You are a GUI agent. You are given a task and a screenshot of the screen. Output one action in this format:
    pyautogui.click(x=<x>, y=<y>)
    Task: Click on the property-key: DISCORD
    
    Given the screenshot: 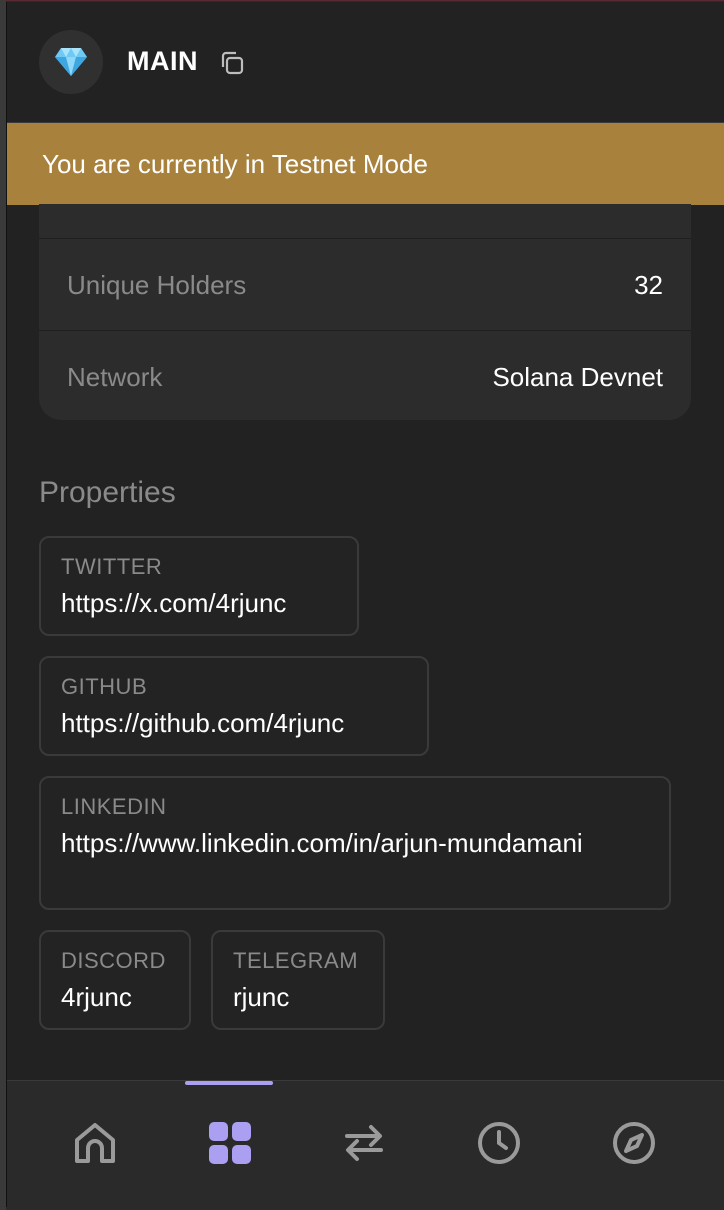 What is the action you would take?
    pyautogui.click(x=113, y=960)
    